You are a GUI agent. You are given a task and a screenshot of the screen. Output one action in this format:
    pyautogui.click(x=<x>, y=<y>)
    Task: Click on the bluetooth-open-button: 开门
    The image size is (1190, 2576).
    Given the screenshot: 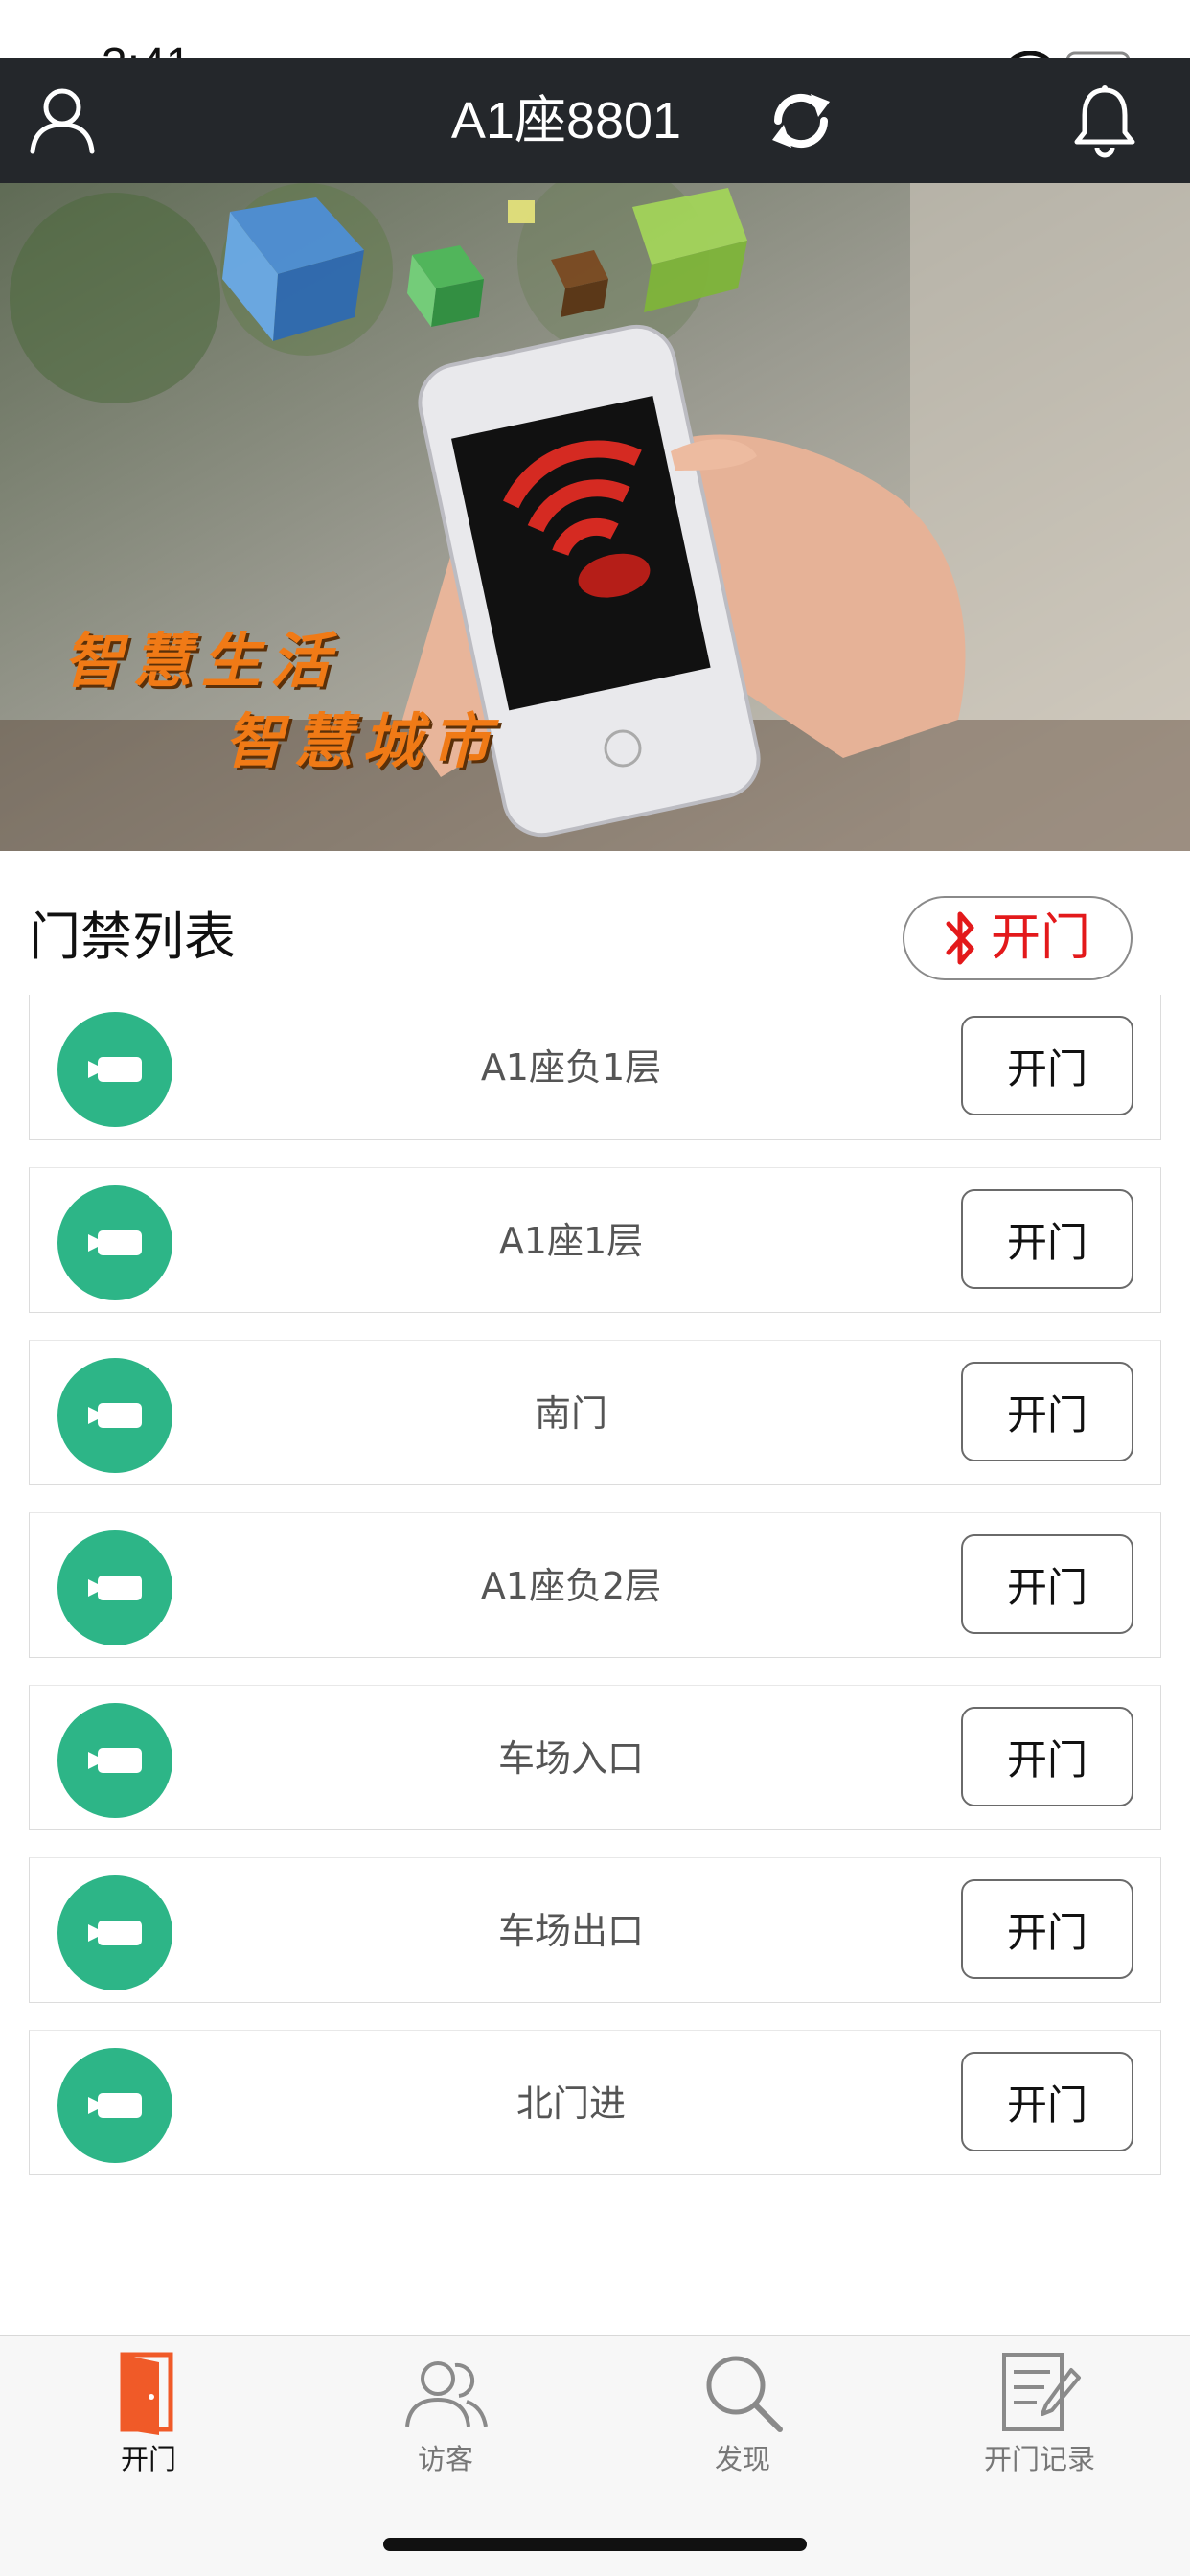 What is the action you would take?
    pyautogui.click(x=1018, y=938)
    